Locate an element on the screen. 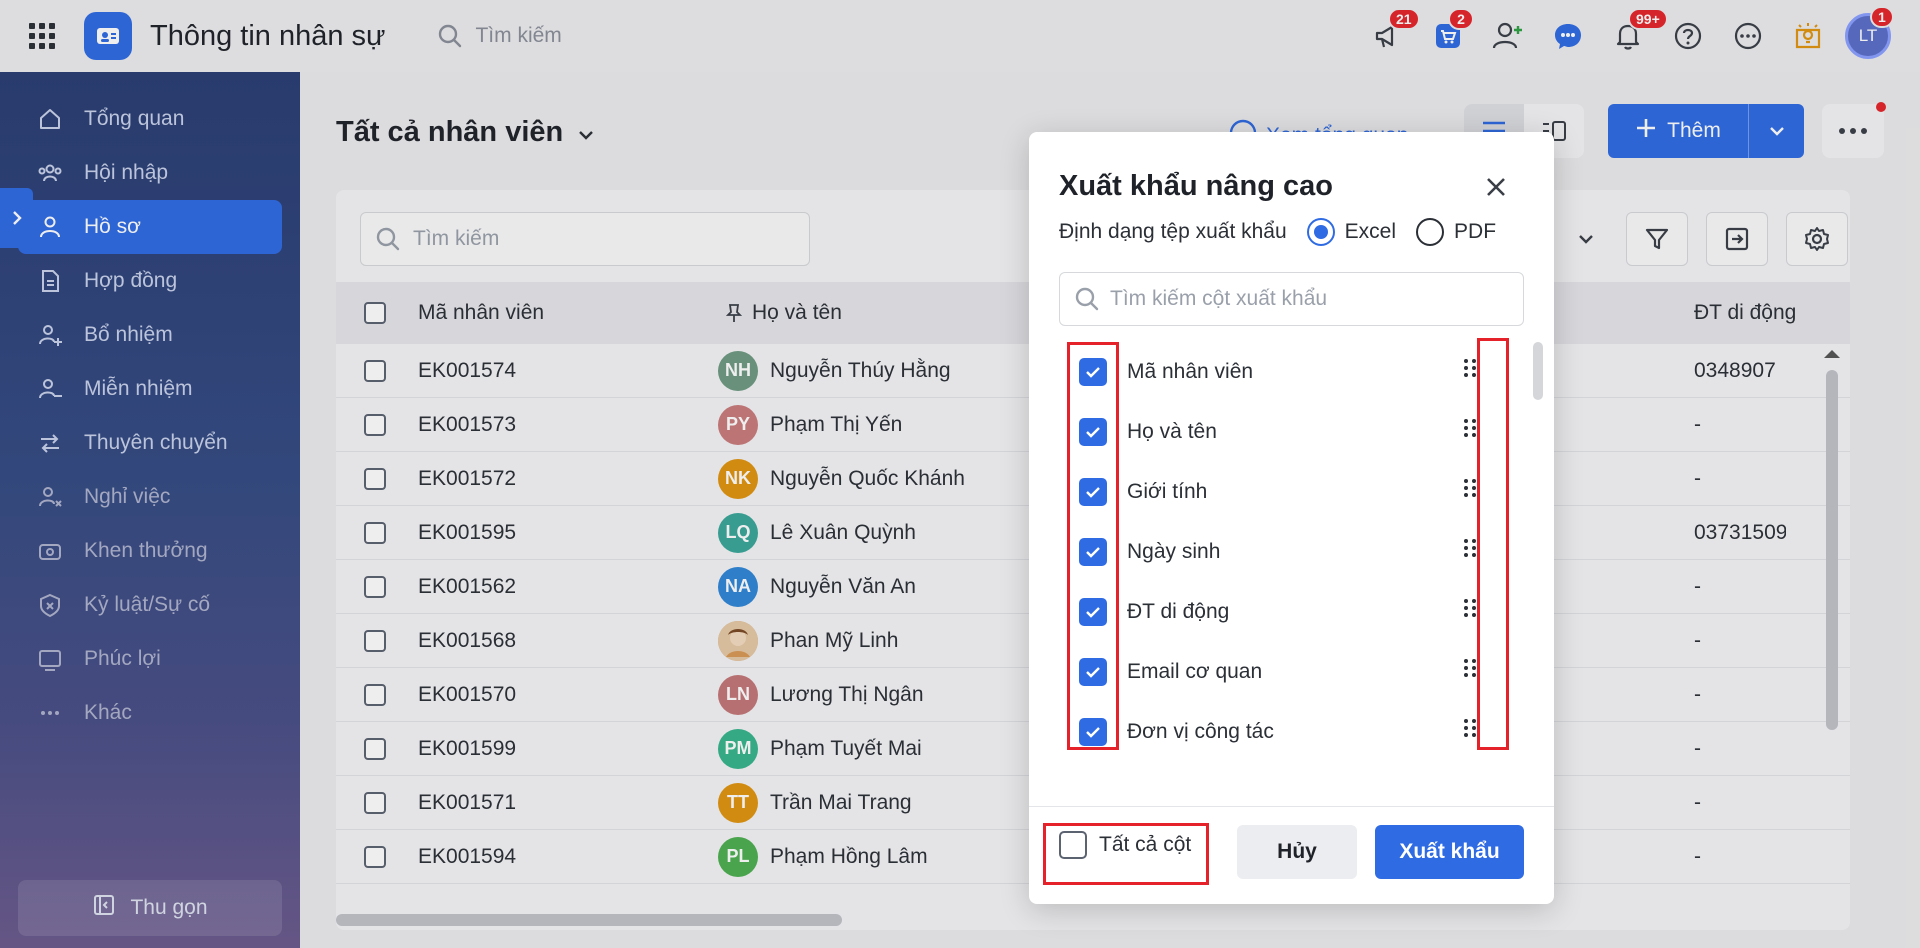 The image size is (1920, 948). close-button is located at coordinates (1496, 187).